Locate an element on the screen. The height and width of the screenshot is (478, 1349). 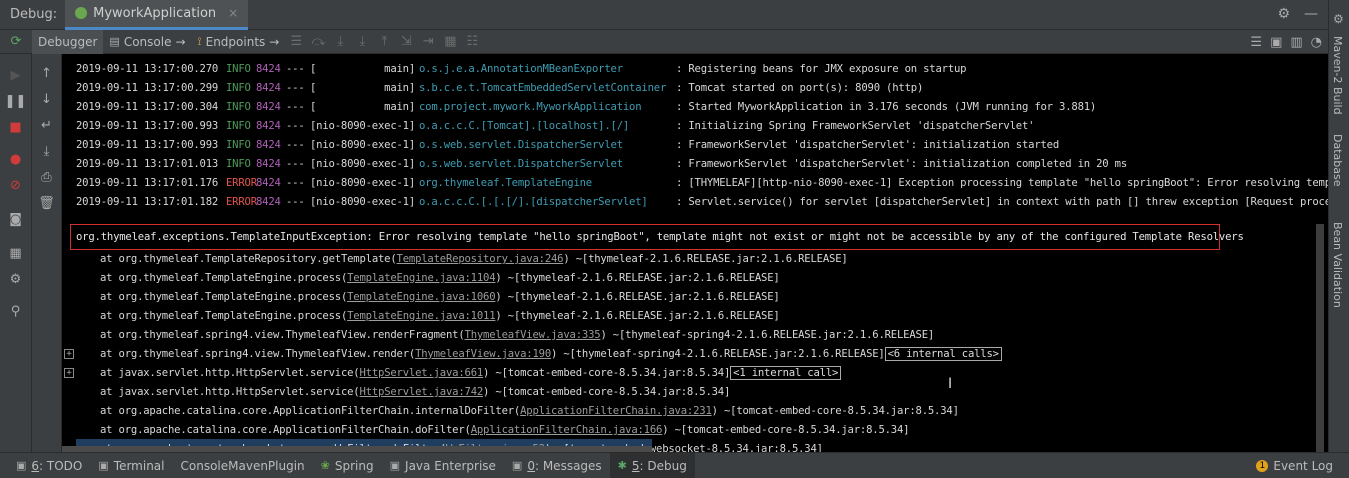
tab-debugger-label: Debugger is located at coordinates (68, 41).